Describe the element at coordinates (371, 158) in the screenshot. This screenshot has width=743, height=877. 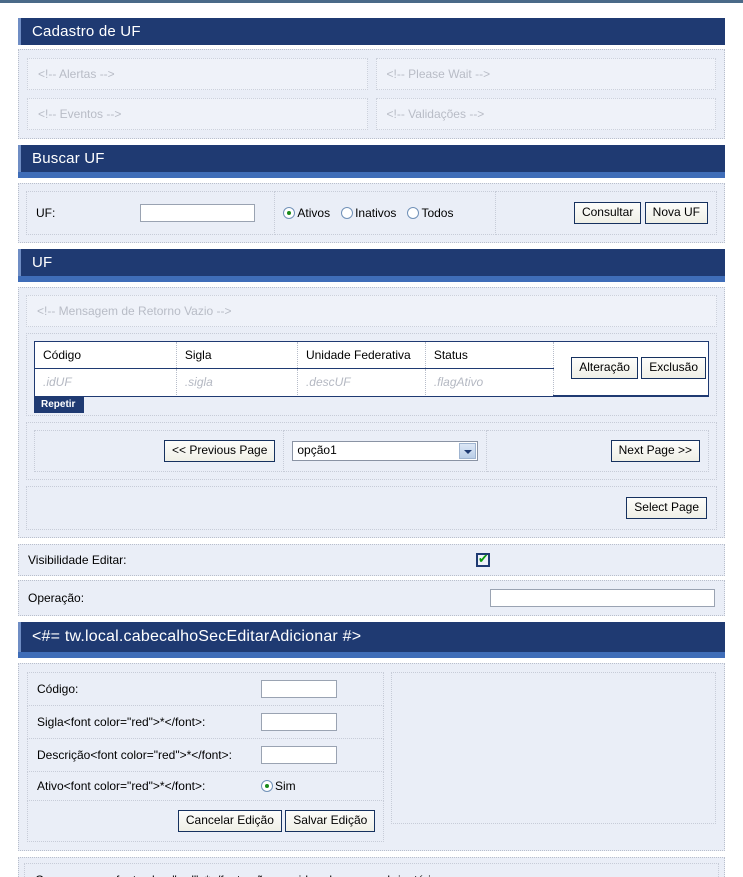
I see `search-section-header: Buscar UF` at that location.